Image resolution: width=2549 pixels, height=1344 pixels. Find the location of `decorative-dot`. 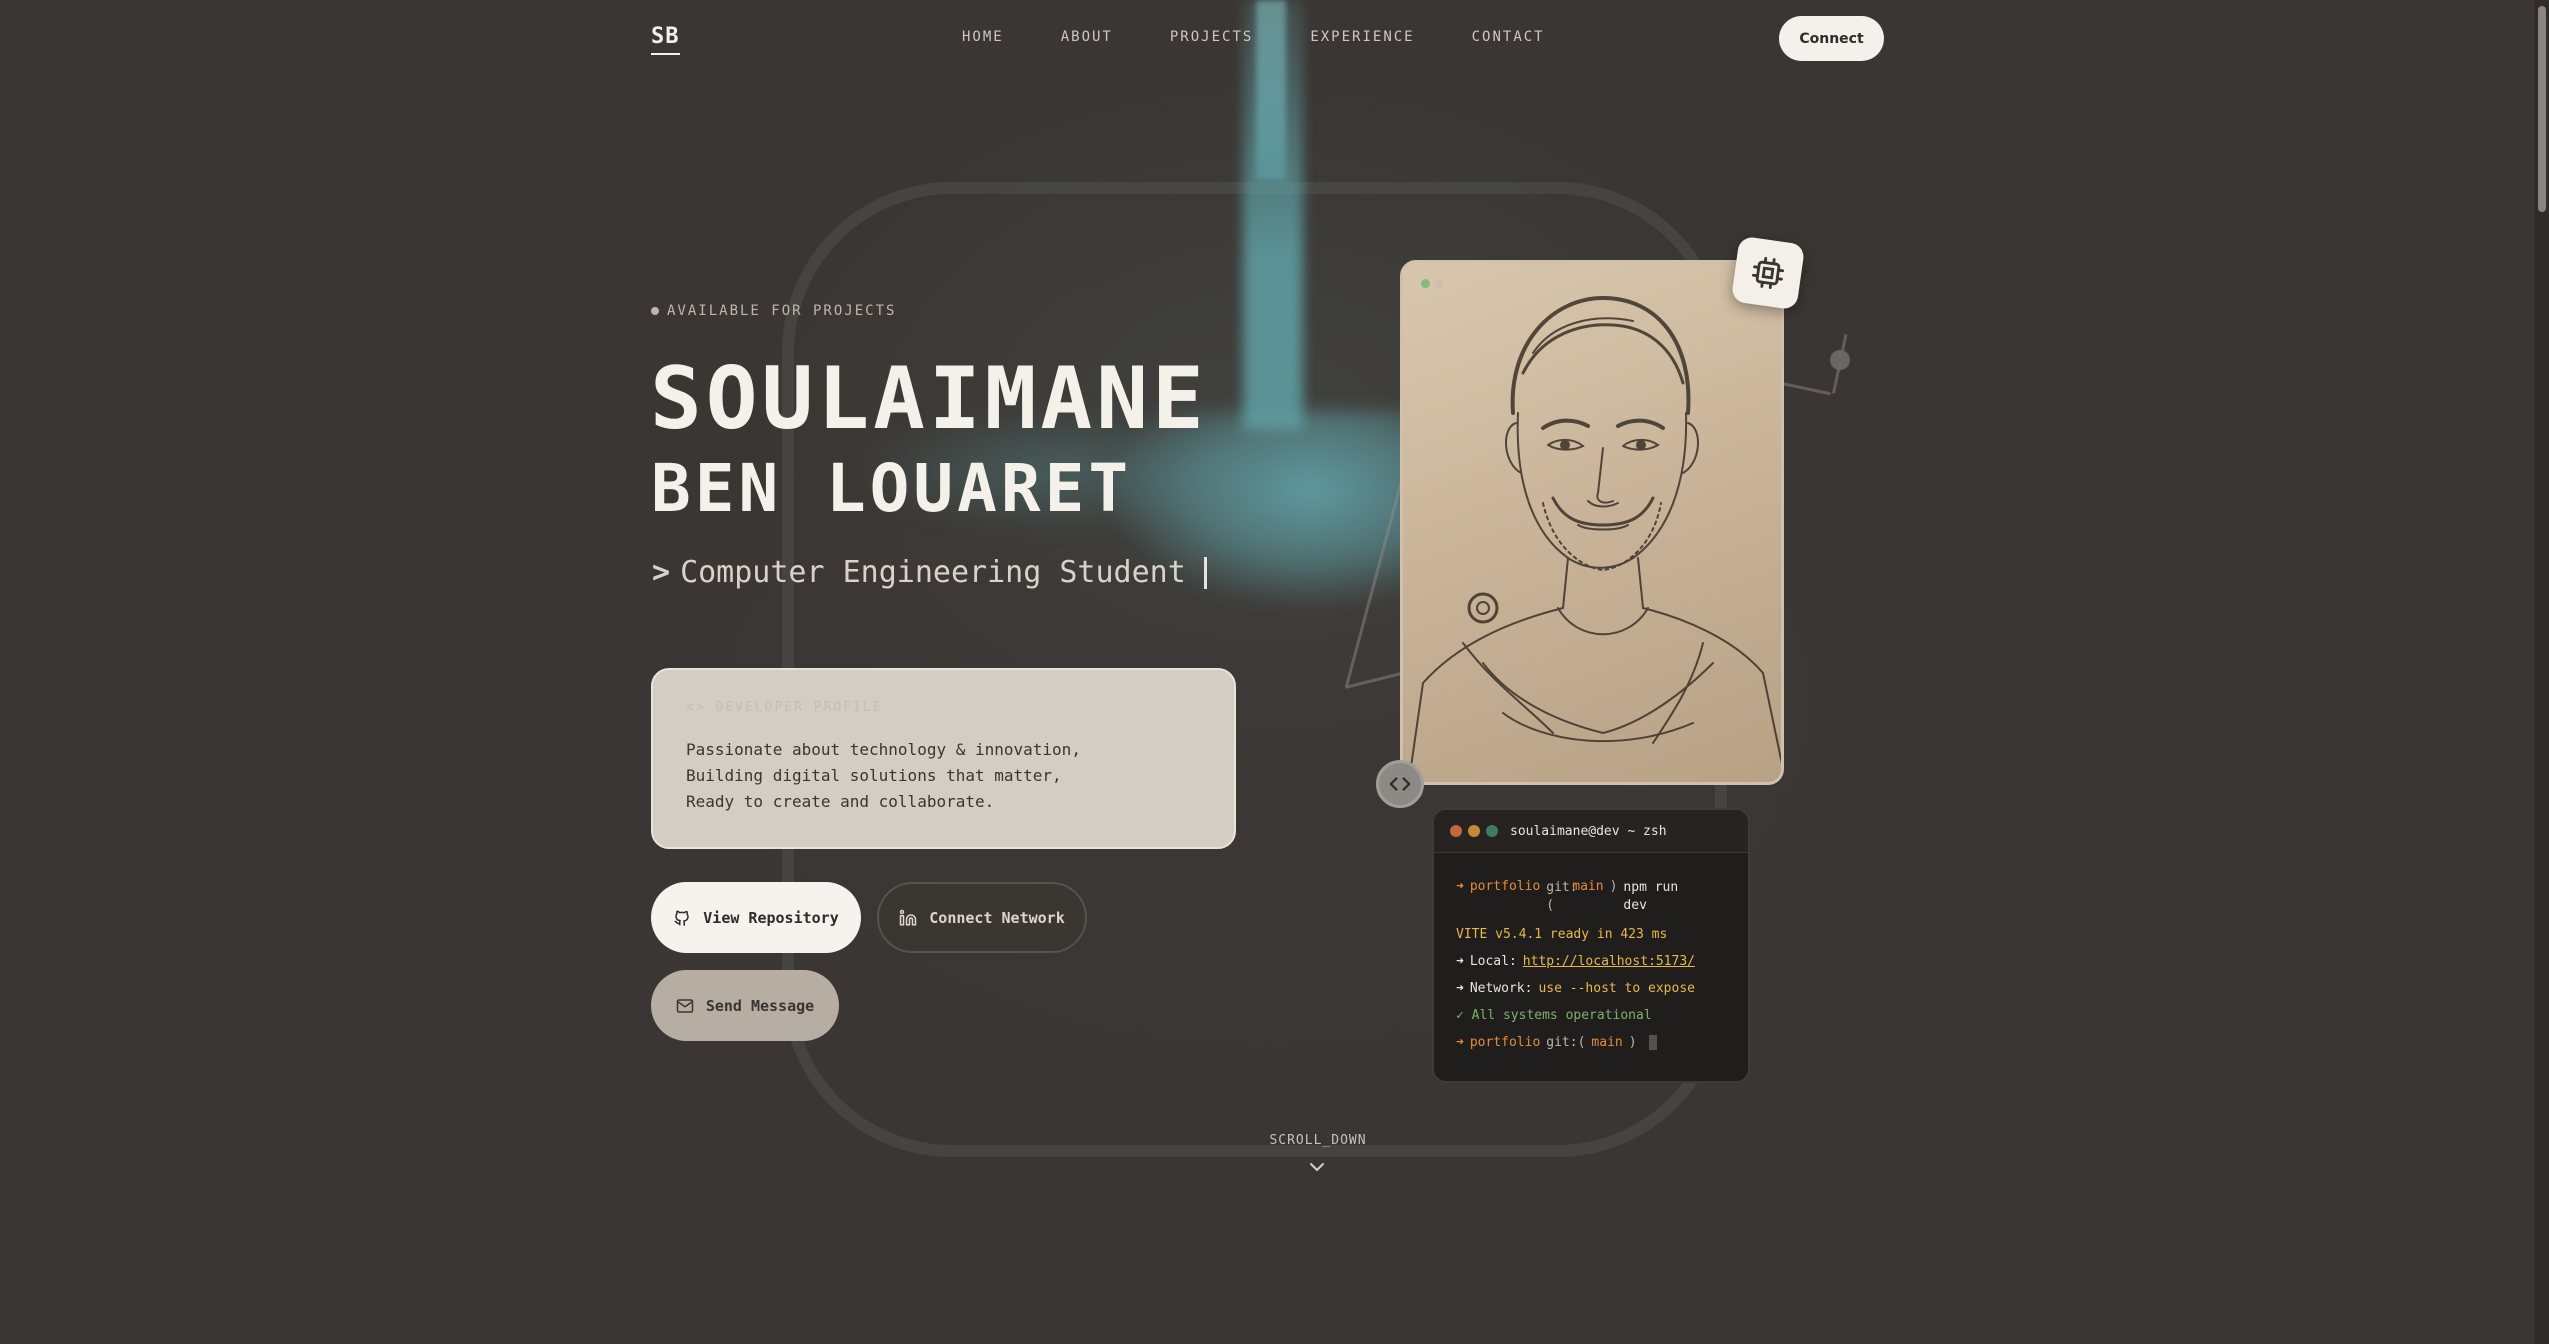

decorative-dot is located at coordinates (1840, 360).